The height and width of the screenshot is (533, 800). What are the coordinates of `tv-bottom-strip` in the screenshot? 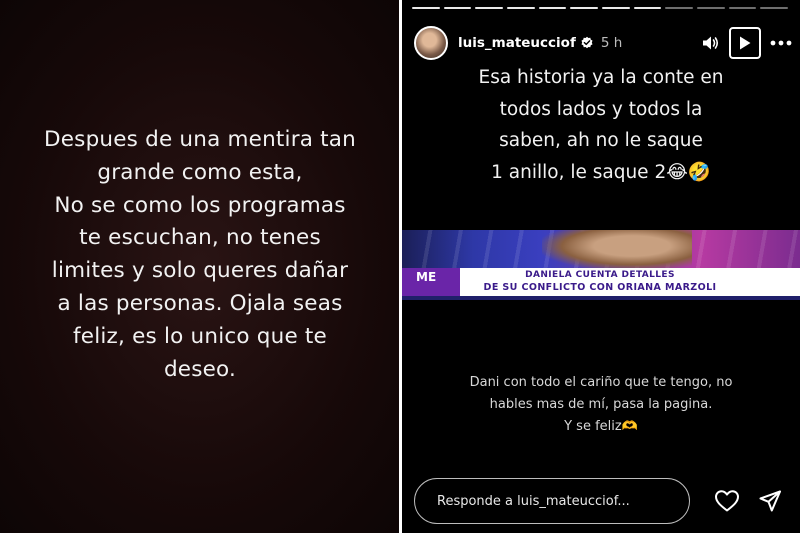 It's located at (601, 298).